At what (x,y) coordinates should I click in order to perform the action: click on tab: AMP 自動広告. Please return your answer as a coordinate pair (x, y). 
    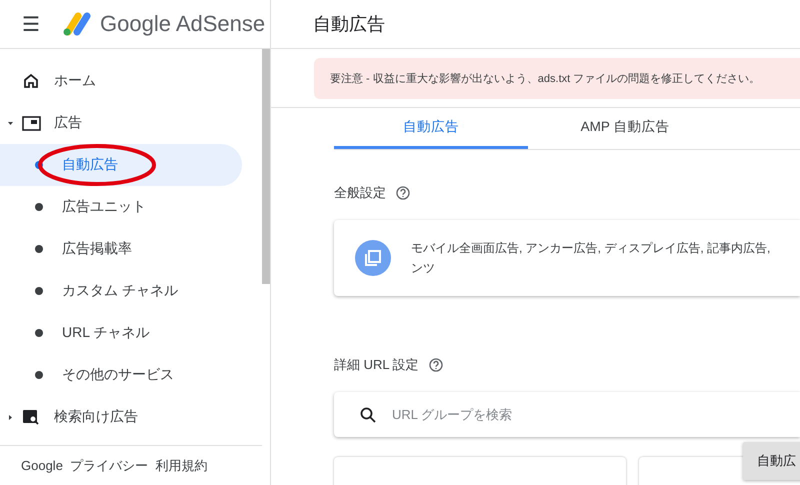
    Looking at the image, I should click on (625, 128).